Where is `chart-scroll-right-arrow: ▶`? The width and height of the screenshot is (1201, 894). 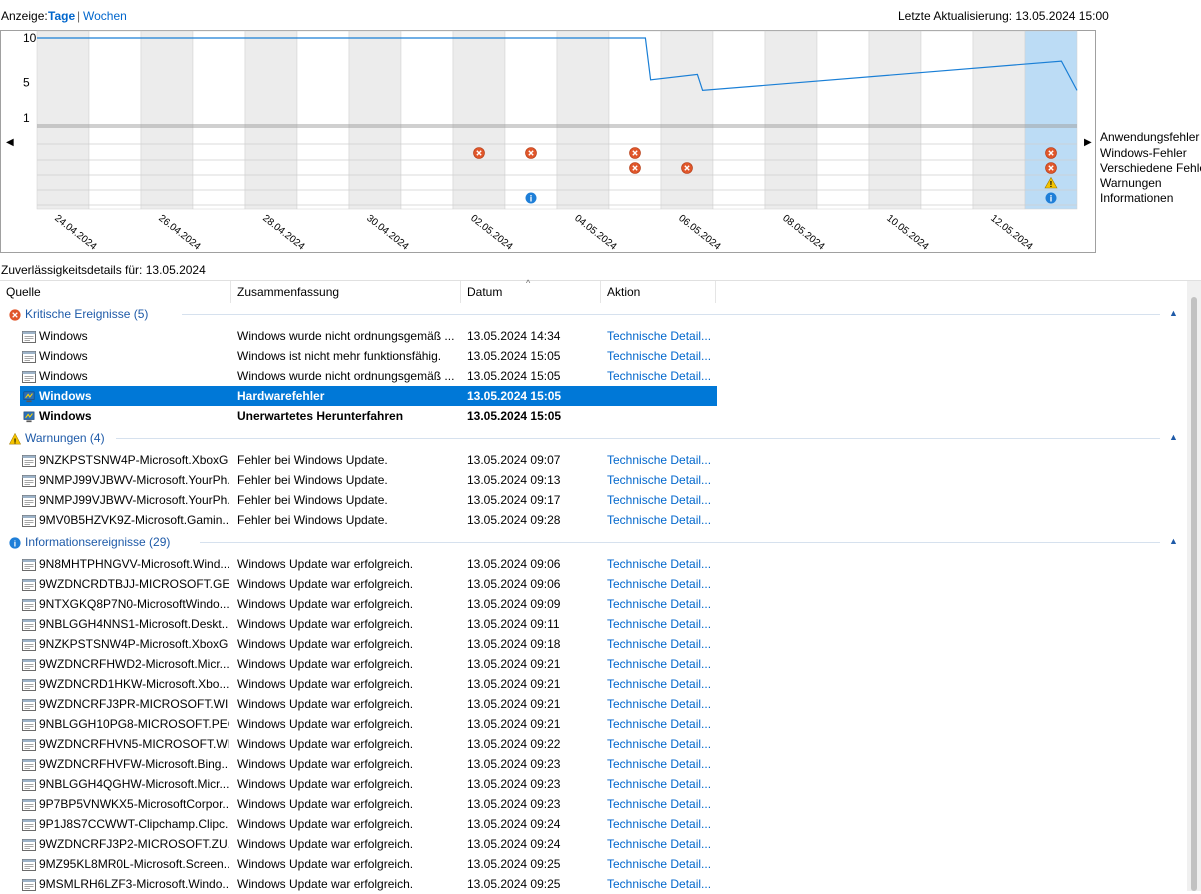 chart-scroll-right-arrow: ▶ is located at coordinates (1088, 142).